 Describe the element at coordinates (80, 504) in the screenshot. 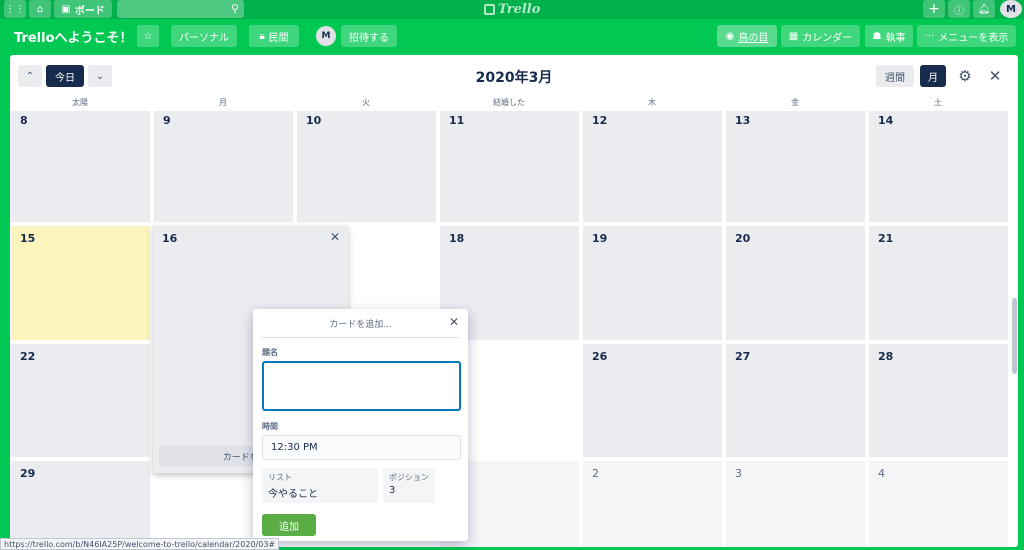

I see `day-cell: 29` at that location.